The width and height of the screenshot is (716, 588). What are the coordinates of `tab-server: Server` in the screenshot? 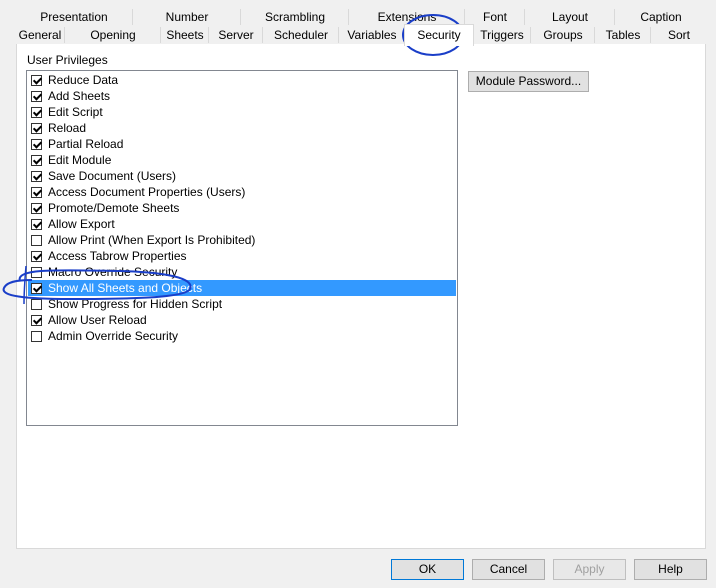 It's located at (235, 35).